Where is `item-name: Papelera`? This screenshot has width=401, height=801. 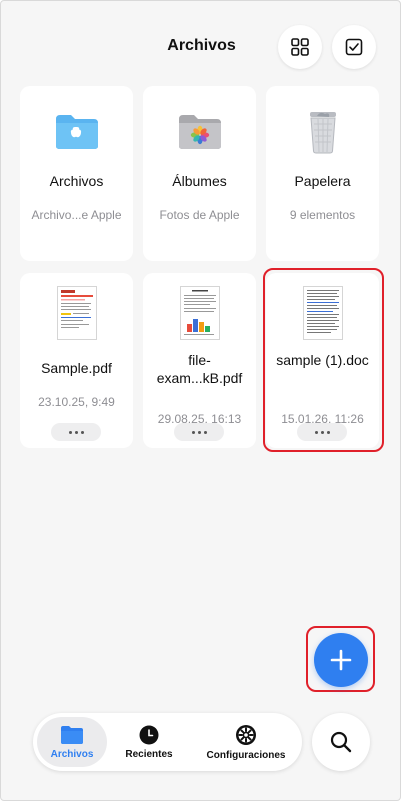 item-name: Papelera is located at coordinates (322, 181).